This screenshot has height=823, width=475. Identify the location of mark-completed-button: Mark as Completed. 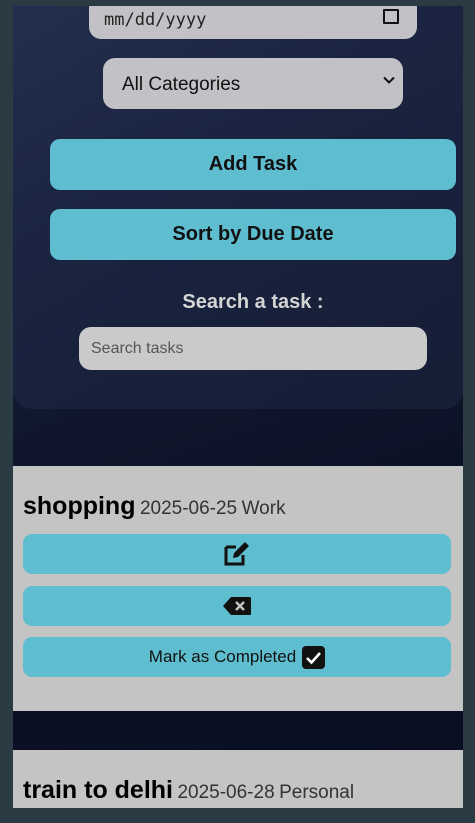
(237, 657).